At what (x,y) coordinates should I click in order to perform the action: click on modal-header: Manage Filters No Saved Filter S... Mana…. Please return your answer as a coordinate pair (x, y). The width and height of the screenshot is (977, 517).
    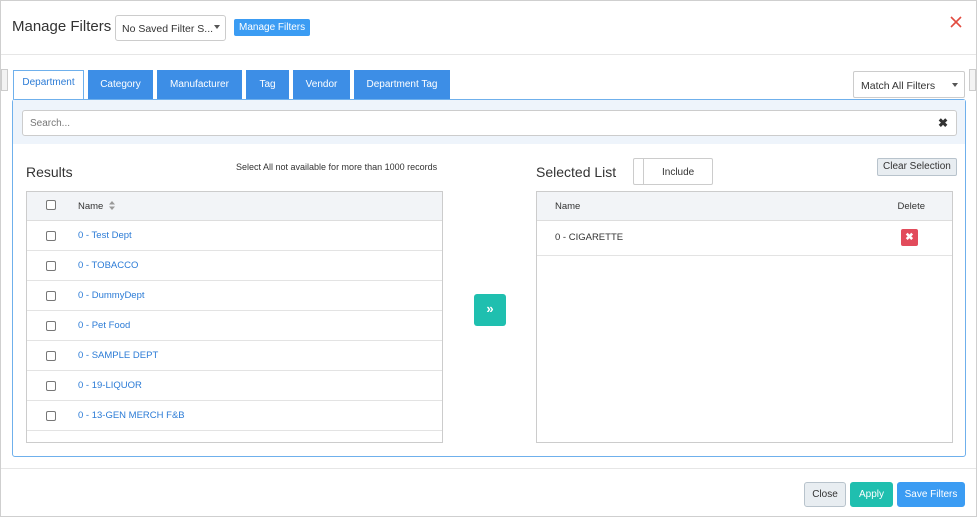
    Looking at the image, I should click on (488, 28).